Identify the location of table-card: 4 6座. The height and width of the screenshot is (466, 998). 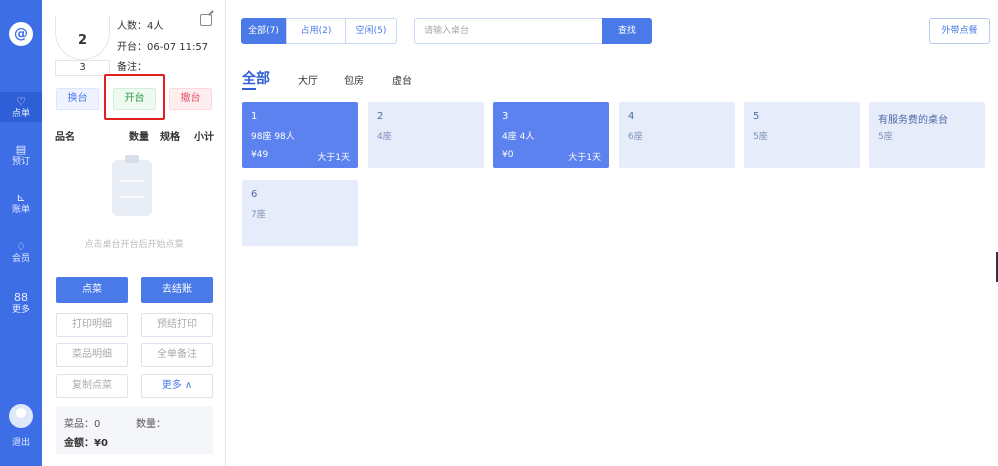
(677, 135).